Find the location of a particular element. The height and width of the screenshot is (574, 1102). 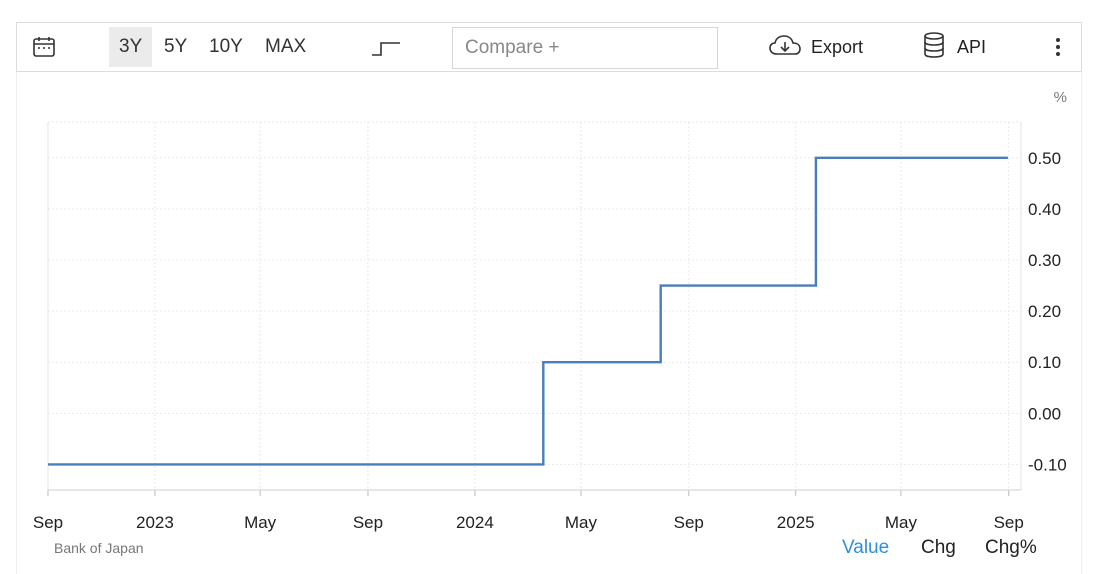

tab-chg-pct: Chg% is located at coordinates (1011, 548).